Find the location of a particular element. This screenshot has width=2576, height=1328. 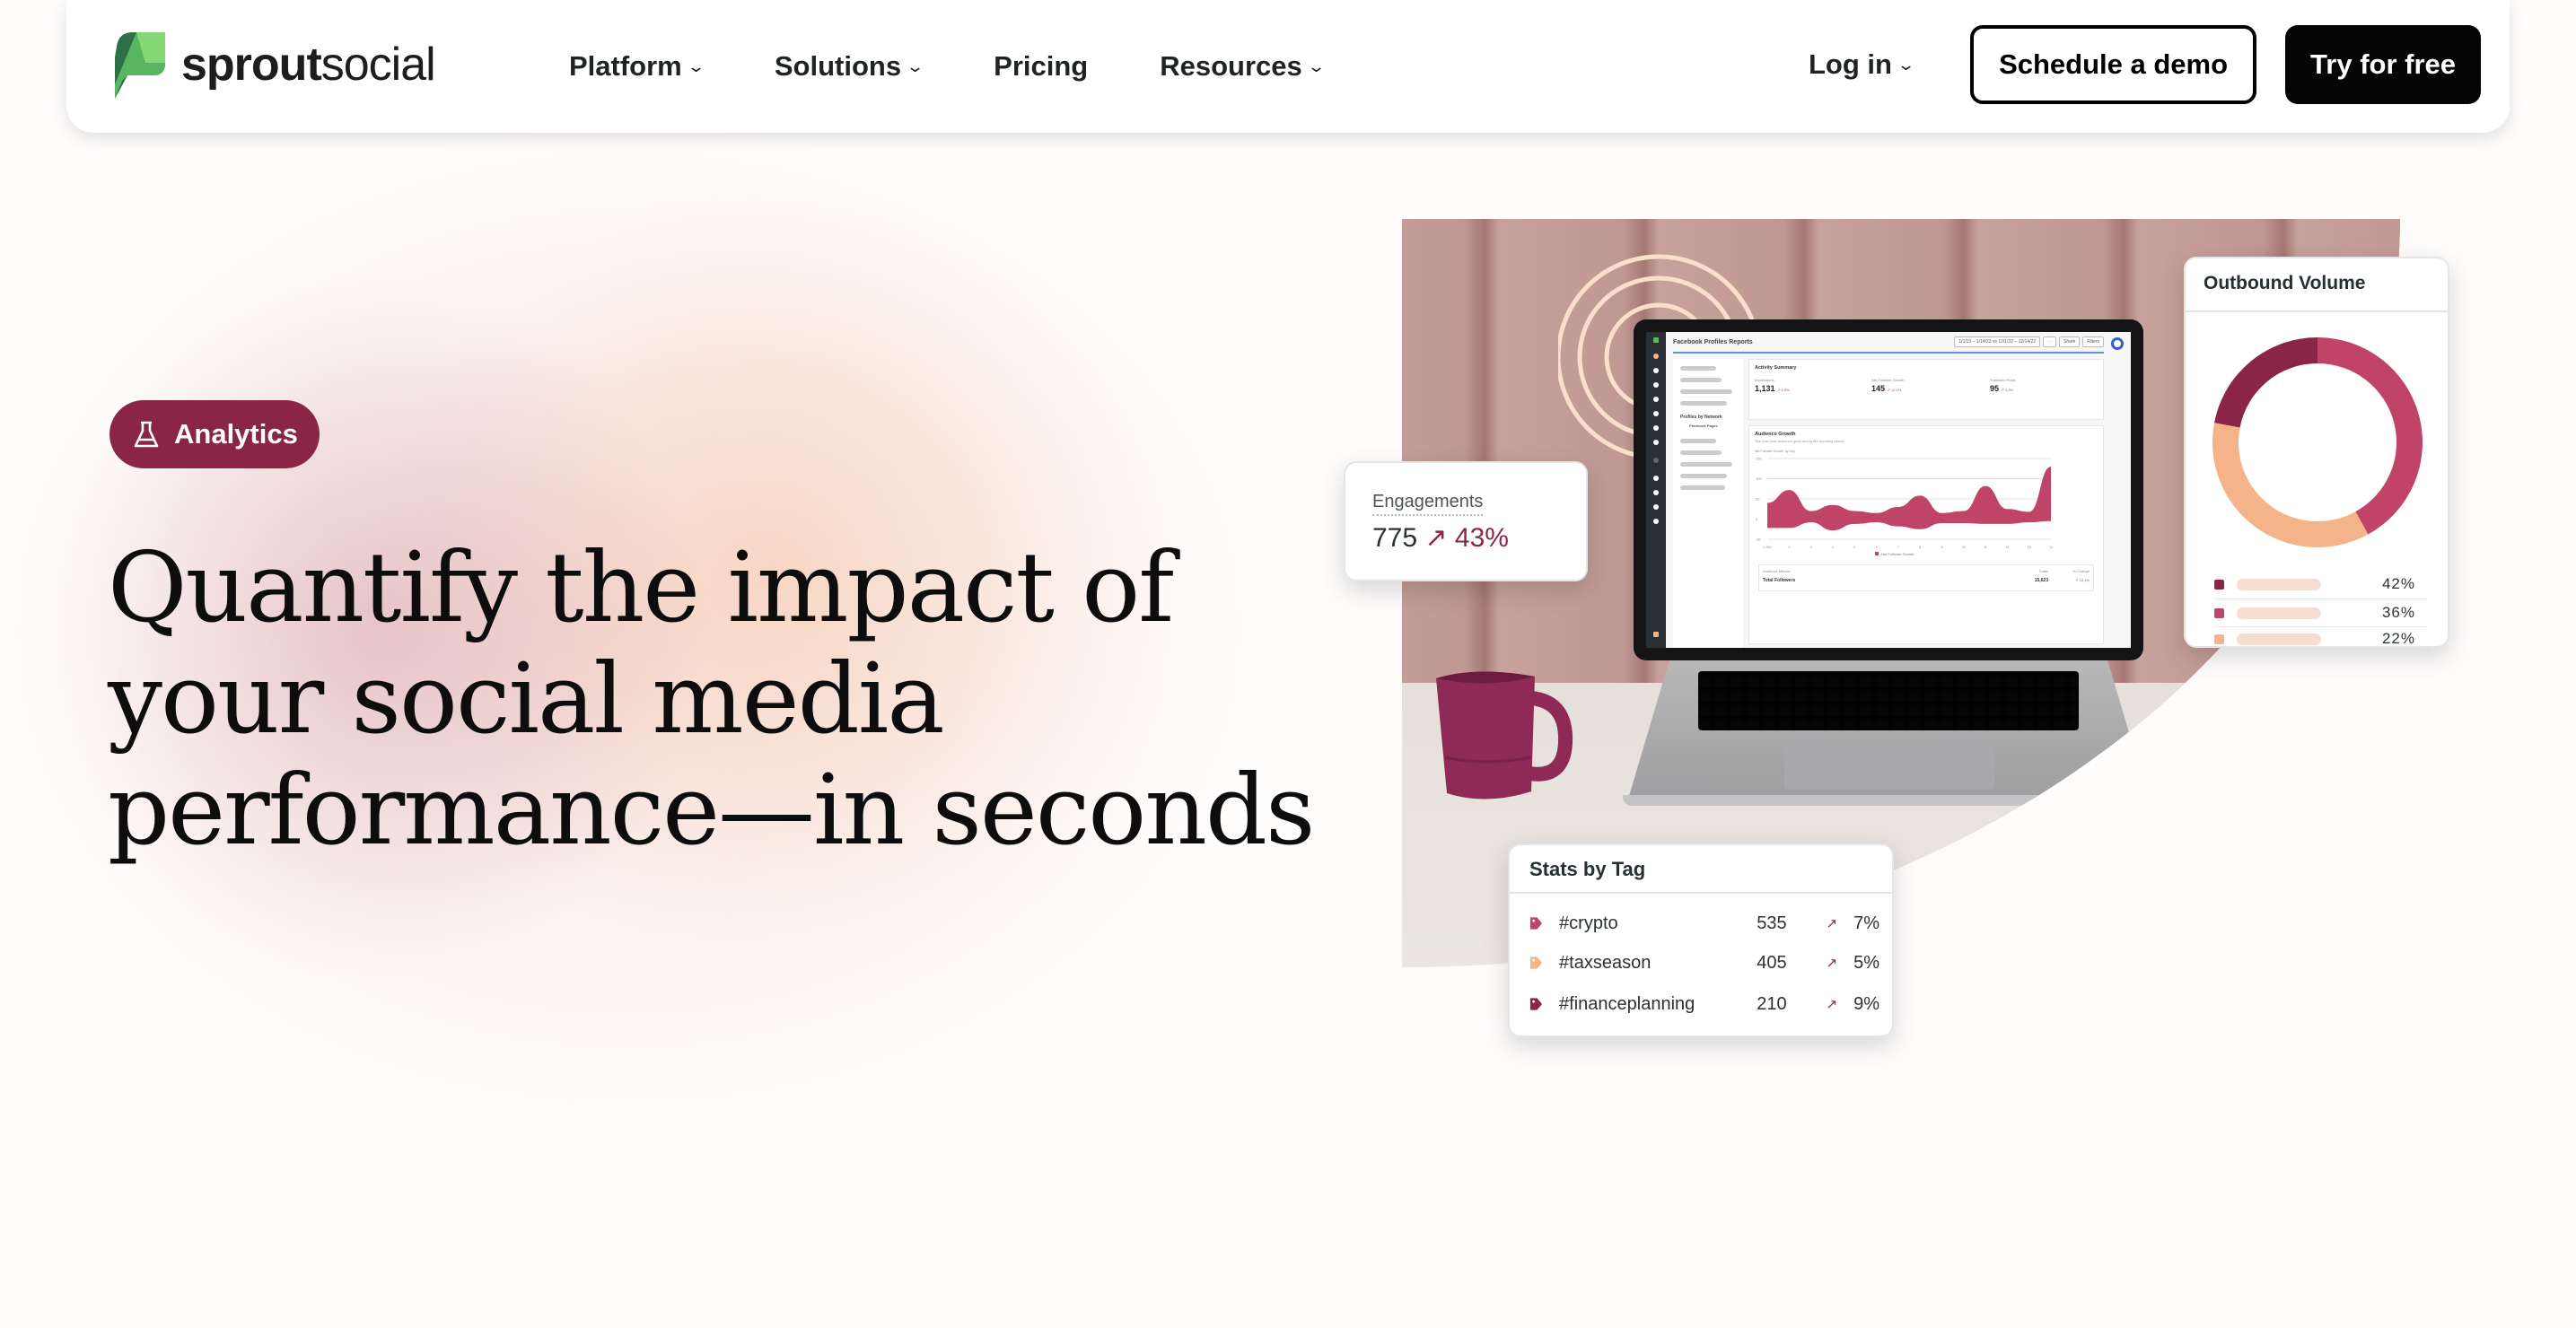

engagements-change: 43% is located at coordinates (1481, 538).